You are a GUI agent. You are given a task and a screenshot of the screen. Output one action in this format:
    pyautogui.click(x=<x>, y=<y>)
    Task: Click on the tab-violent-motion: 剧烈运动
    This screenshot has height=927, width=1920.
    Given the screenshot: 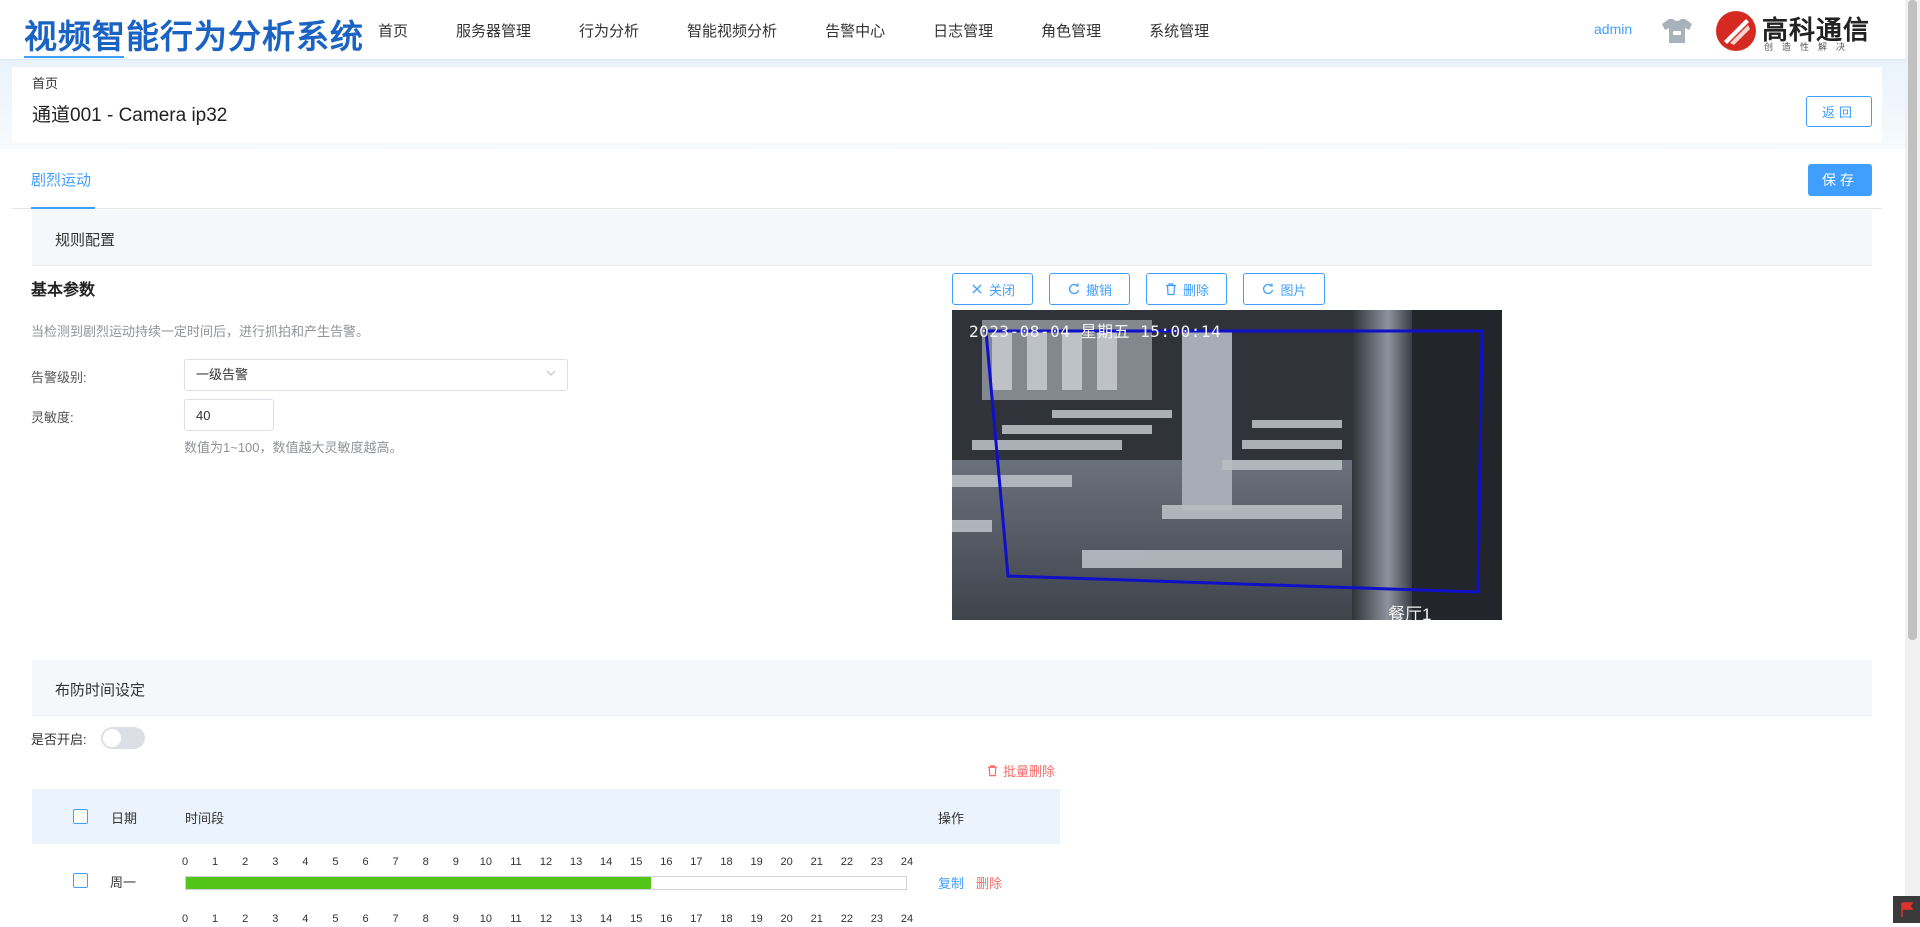 What is the action you would take?
    pyautogui.click(x=61, y=179)
    